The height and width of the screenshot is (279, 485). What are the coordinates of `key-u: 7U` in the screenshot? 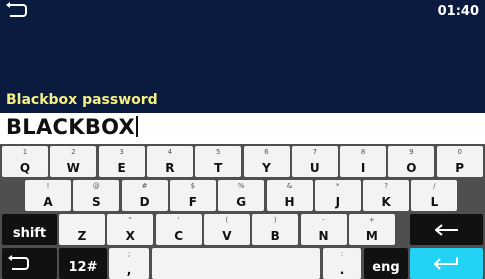 It's located at (314, 161).